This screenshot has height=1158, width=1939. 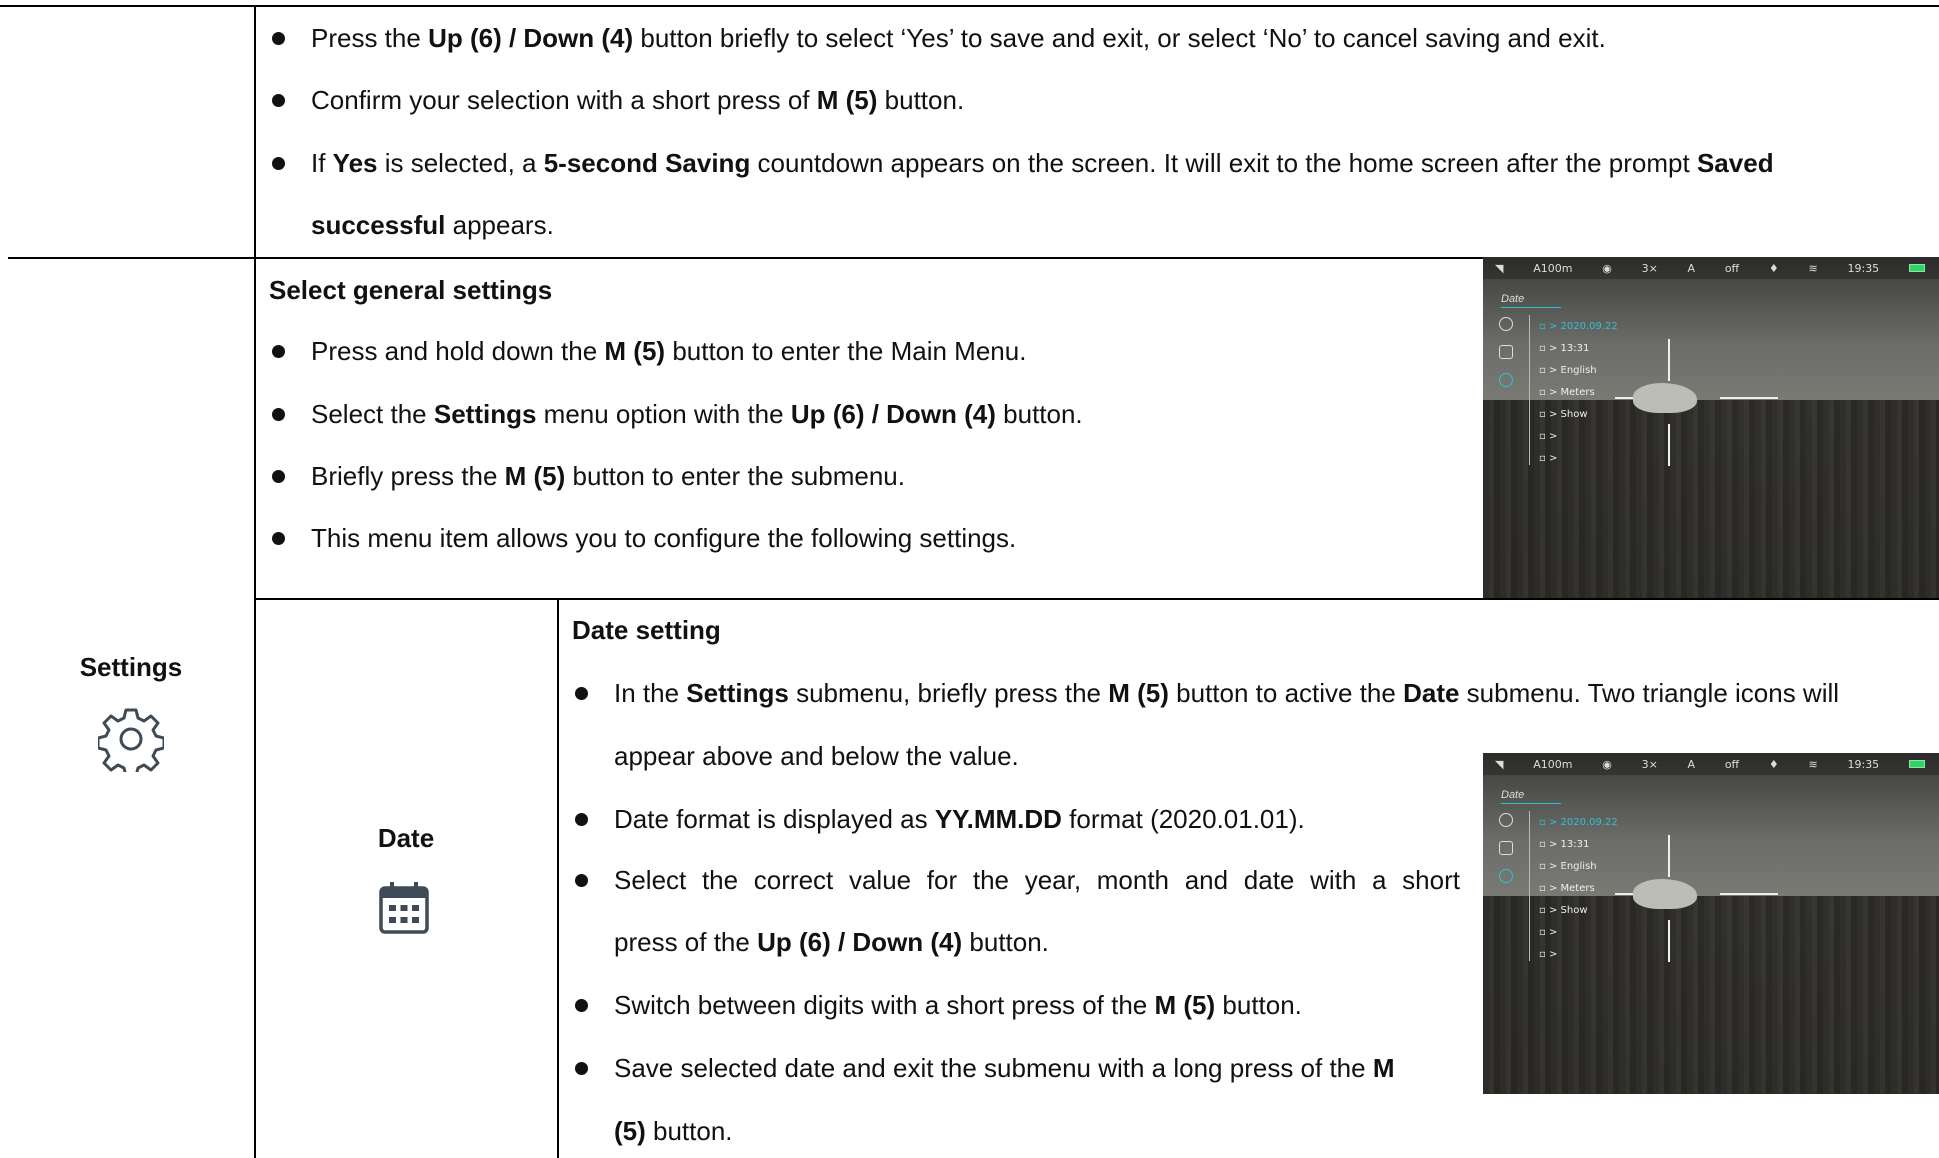 What do you see at coordinates (1564, 844) in the screenshot?
I see `menu-item: ▫ > 13:31` at bounding box center [1564, 844].